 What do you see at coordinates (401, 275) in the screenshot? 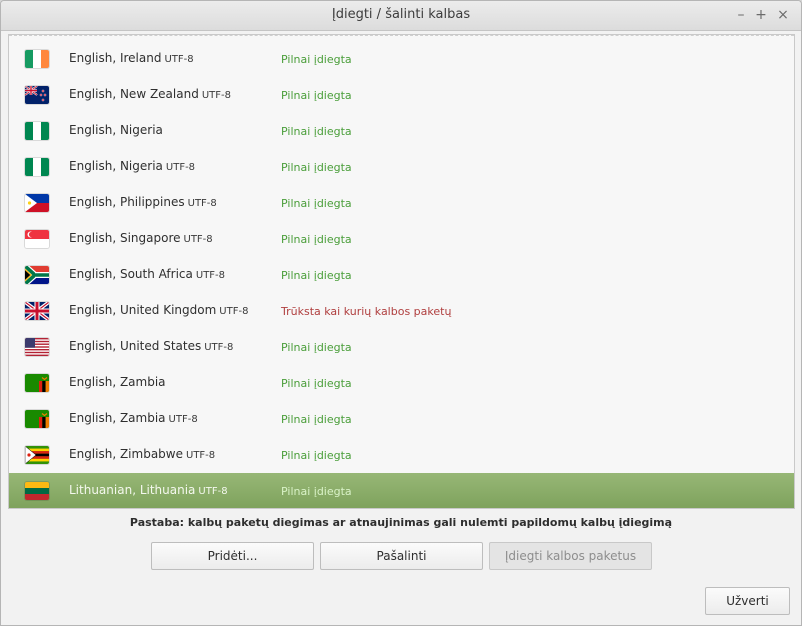
I see `language-row: English, South Africa UTF-8 Pilnai įdiegta` at bounding box center [401, 275].